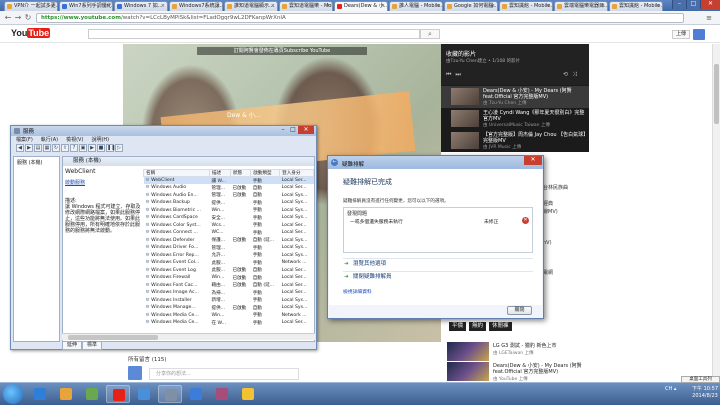 The height and width of the screenshot is (405, 720). Describe the element at coordinates (478, 326) in the screenshot. I see `related-tab: 無約` at that location.